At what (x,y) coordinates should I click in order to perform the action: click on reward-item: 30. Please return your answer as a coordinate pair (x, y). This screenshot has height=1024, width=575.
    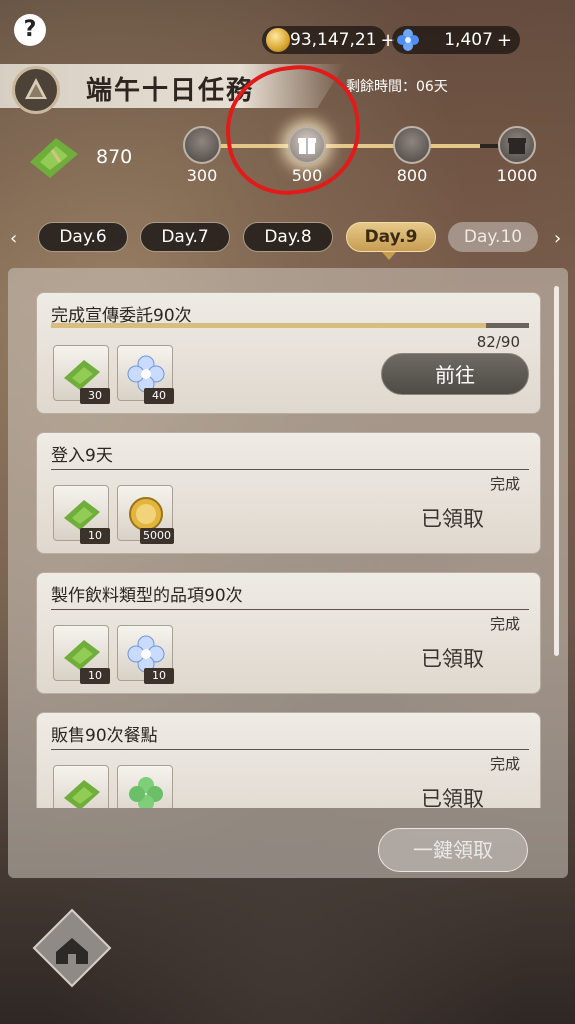
    Looking at the image, I should click on (81, 374).